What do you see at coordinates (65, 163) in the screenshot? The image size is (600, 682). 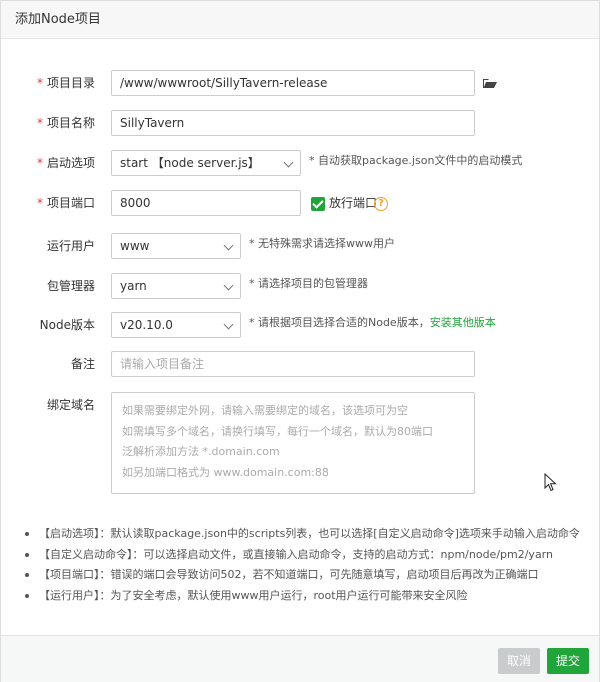 I see `start-option-label: * 启动选项` at bounding box center [65, 163].